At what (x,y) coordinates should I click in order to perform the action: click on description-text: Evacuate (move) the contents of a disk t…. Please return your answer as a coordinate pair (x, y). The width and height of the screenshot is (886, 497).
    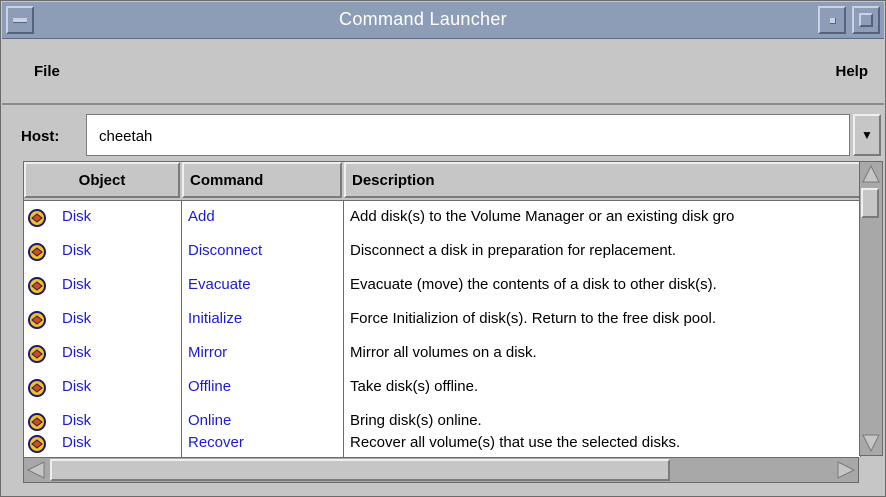
    Looking at the image, I should click on (533, 284).